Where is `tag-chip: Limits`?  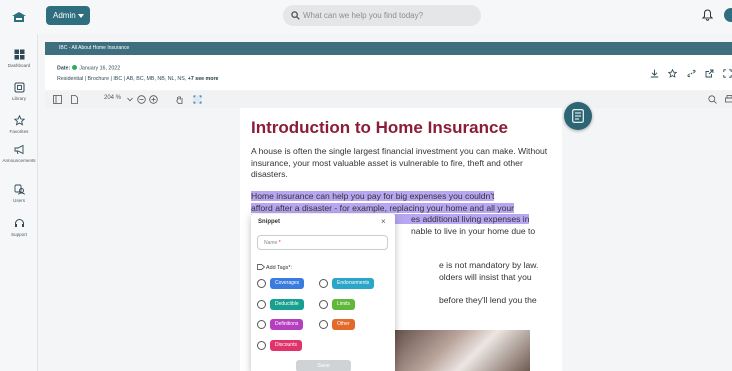
tag-chip: Limits is located at coordinates (344, 304).